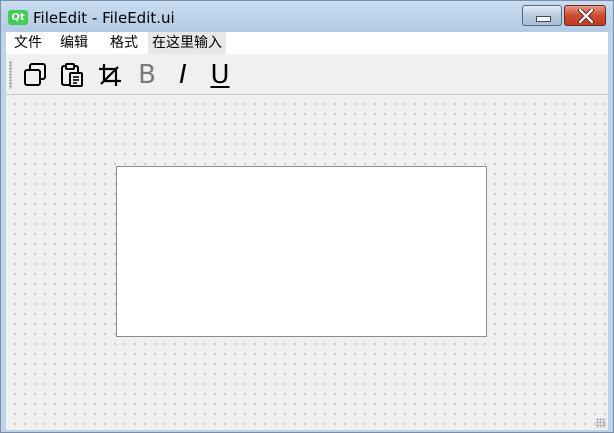  I want to click on paste-button, so click(72, 75).